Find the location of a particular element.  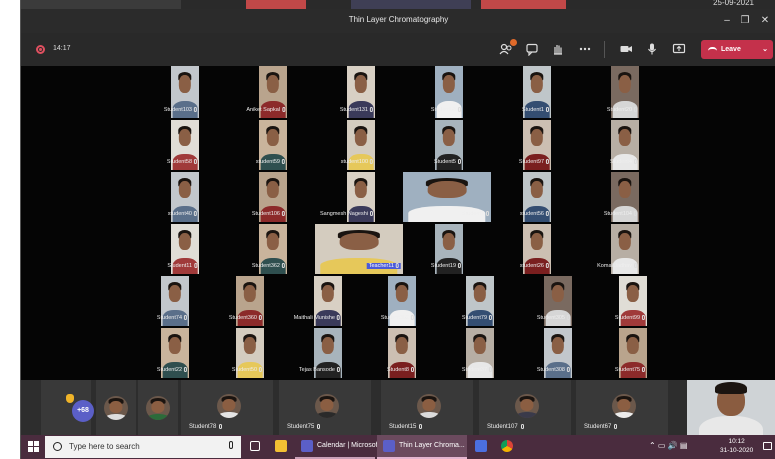

share-screen-icon is located at coordinates (679, 49).